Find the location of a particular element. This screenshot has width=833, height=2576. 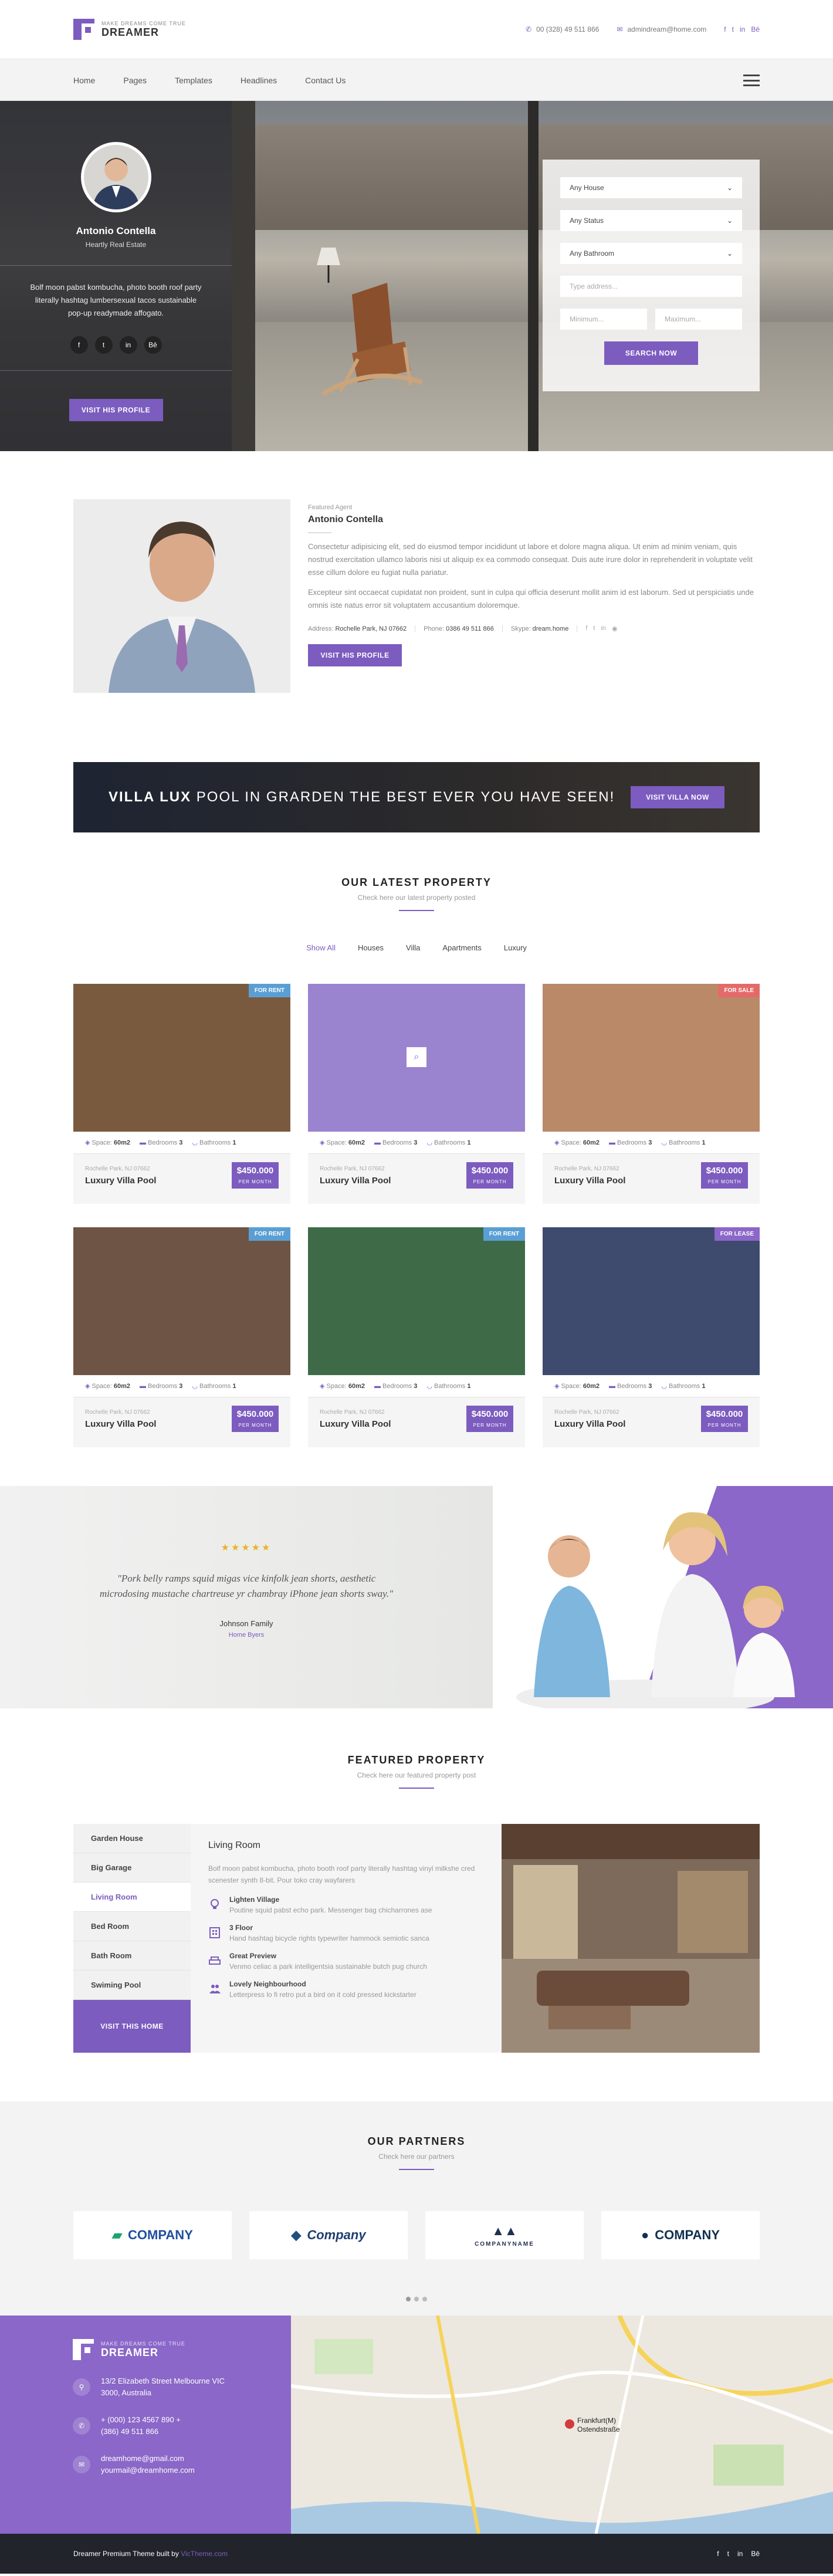

phone-contact: ✆ 00 (328) 49 511 866 is located at coordinates (562, 29).